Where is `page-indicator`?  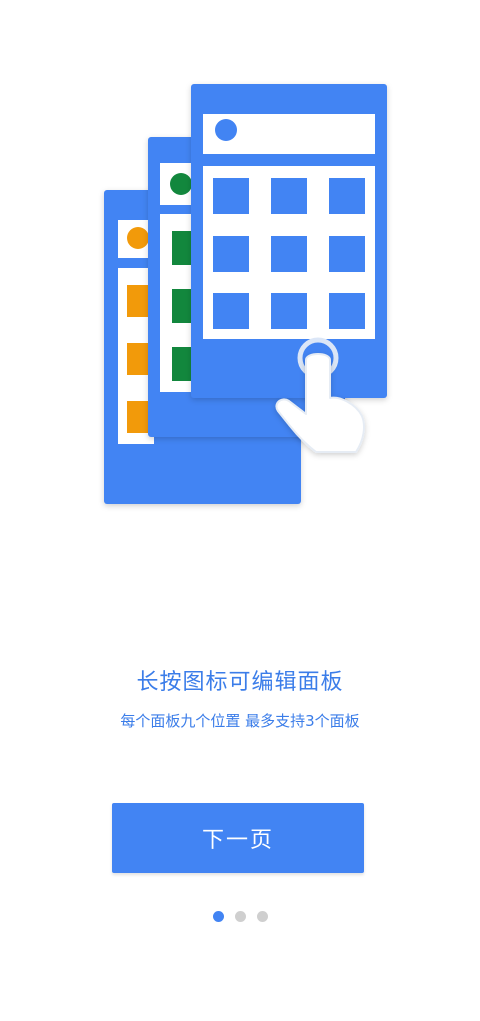
page-indicator is located at coordinates (240, 916).